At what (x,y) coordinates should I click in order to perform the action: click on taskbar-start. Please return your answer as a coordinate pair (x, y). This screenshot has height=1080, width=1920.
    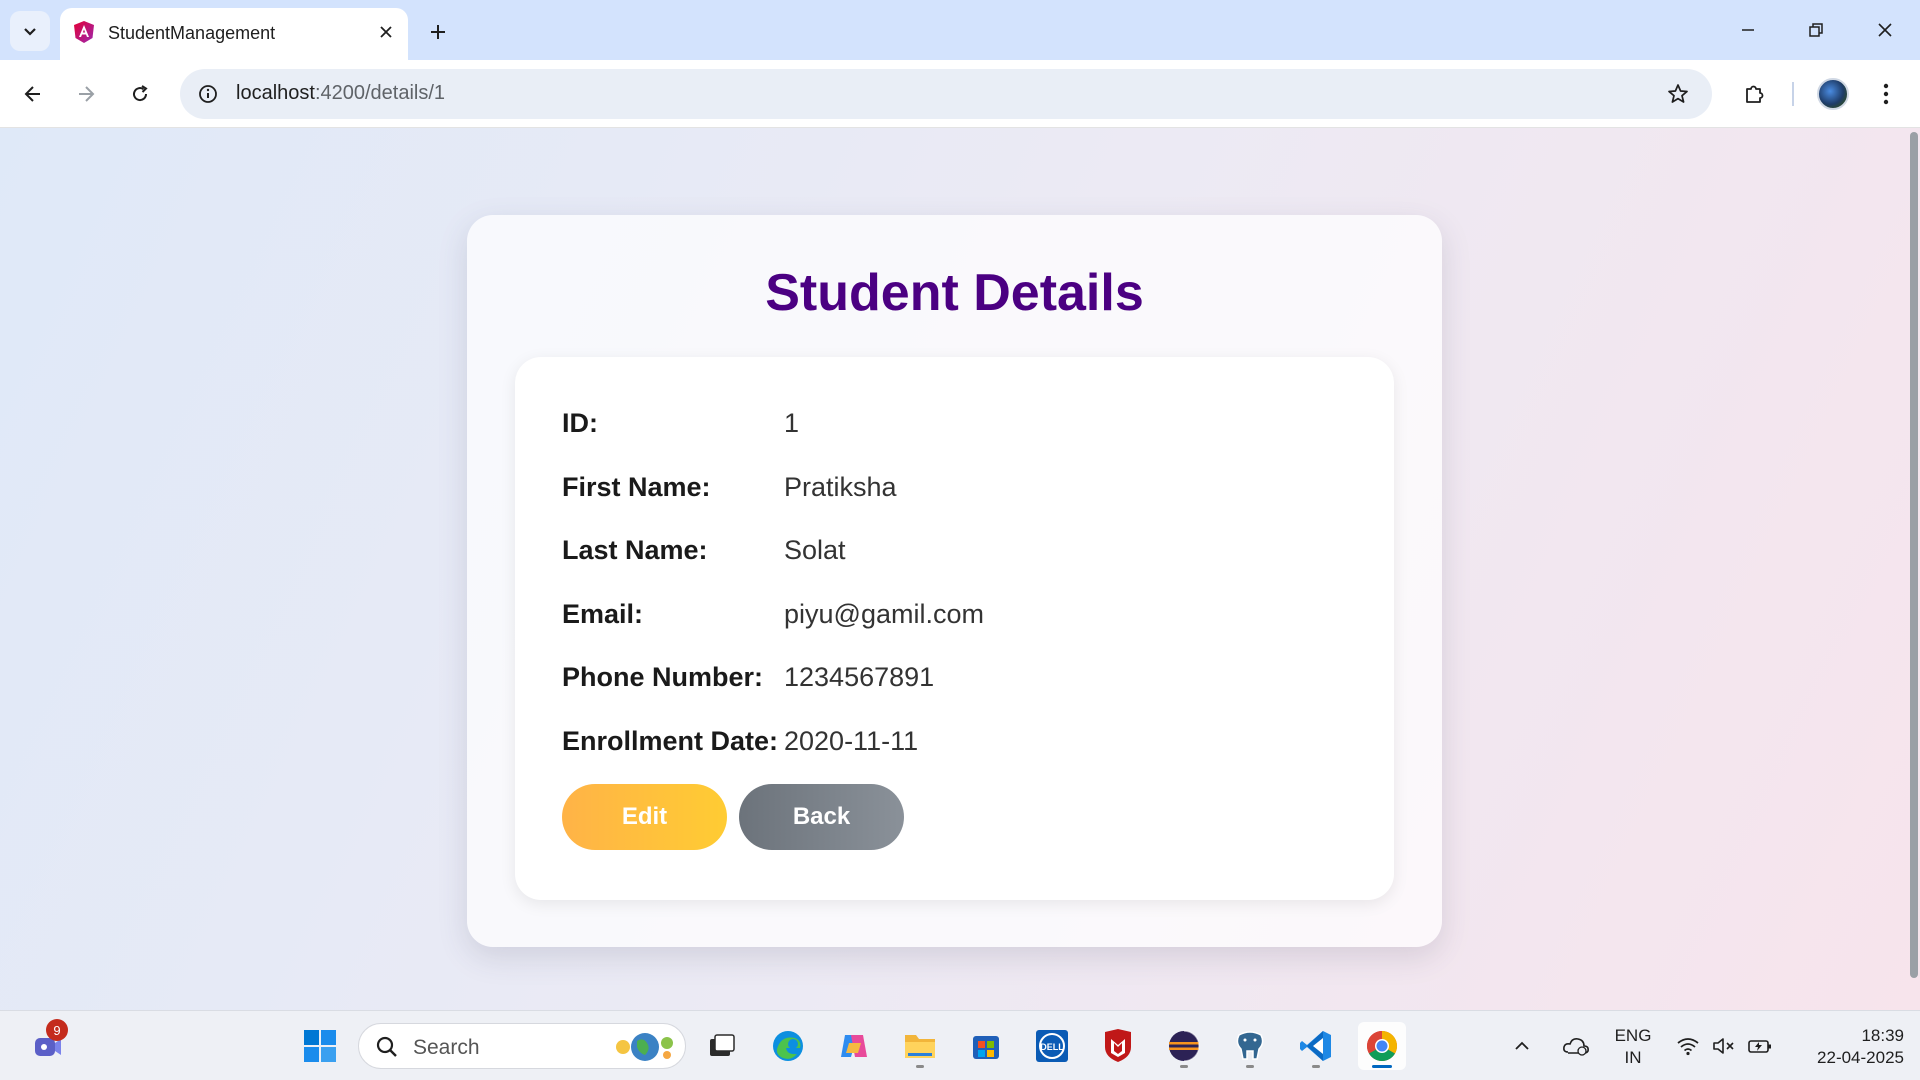
    Looking at the image, I should click on (320, 1046).